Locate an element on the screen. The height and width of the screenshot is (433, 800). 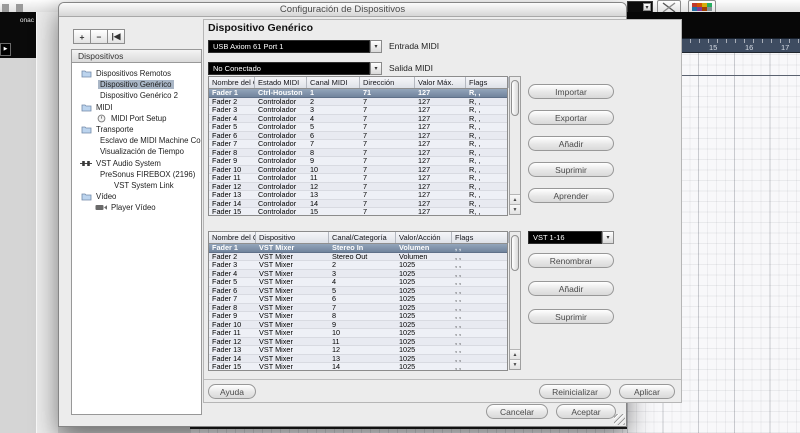
midi-input-select: USB Axiom 61 Port 1 is located at coordinates (289, 46).